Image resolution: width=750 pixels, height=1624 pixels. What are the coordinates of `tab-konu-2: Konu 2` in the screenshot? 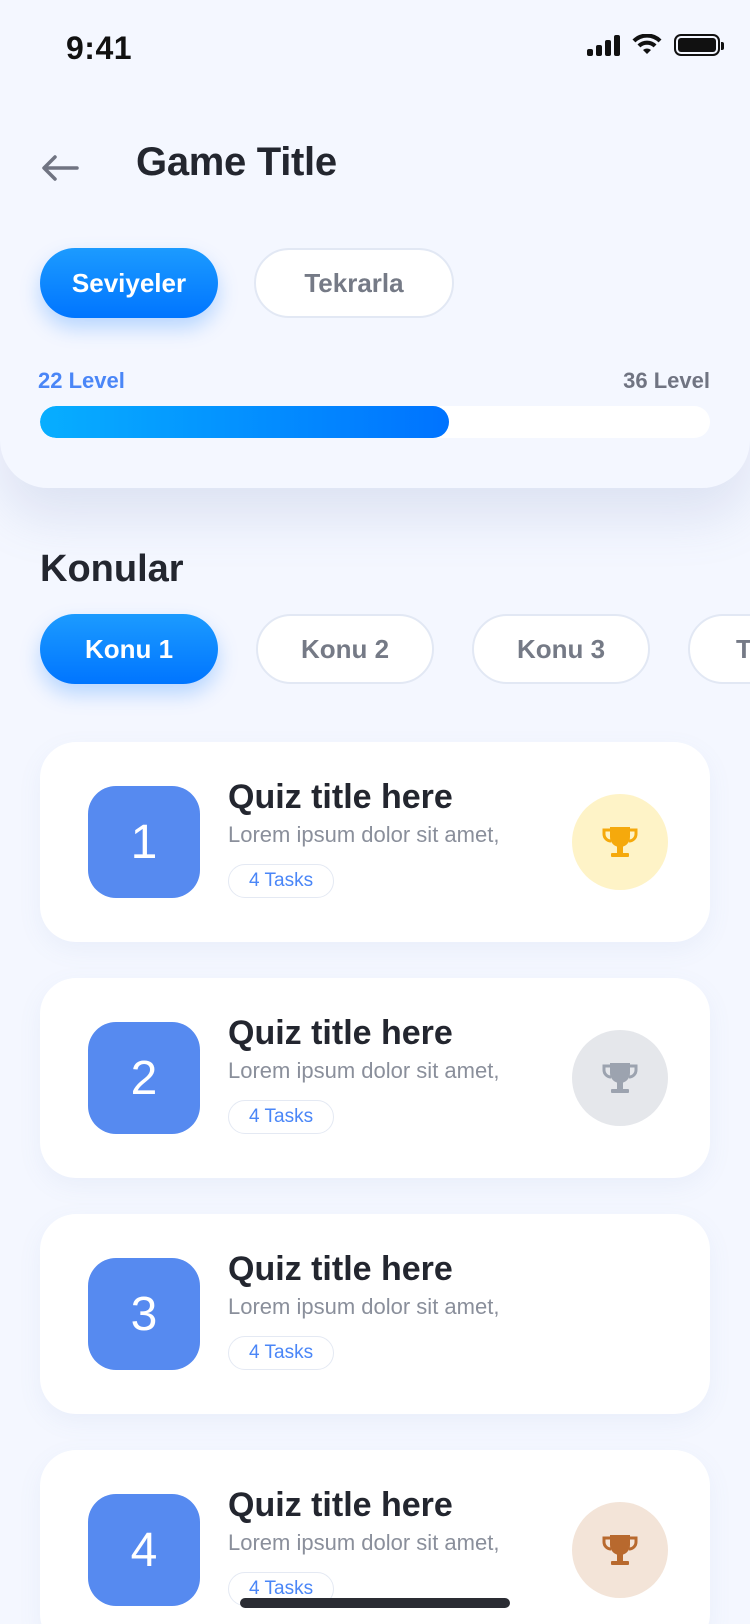 It's located at (345, 649).